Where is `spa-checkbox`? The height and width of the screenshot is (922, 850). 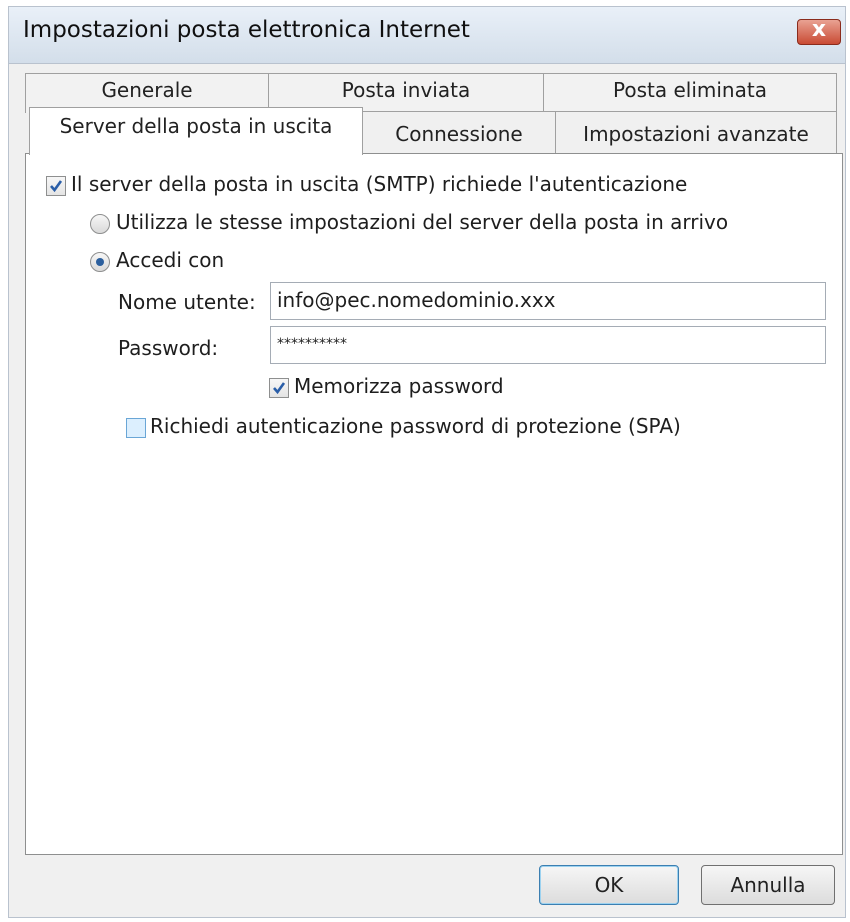 spa-checkbox is located at coordinates (136, 428).